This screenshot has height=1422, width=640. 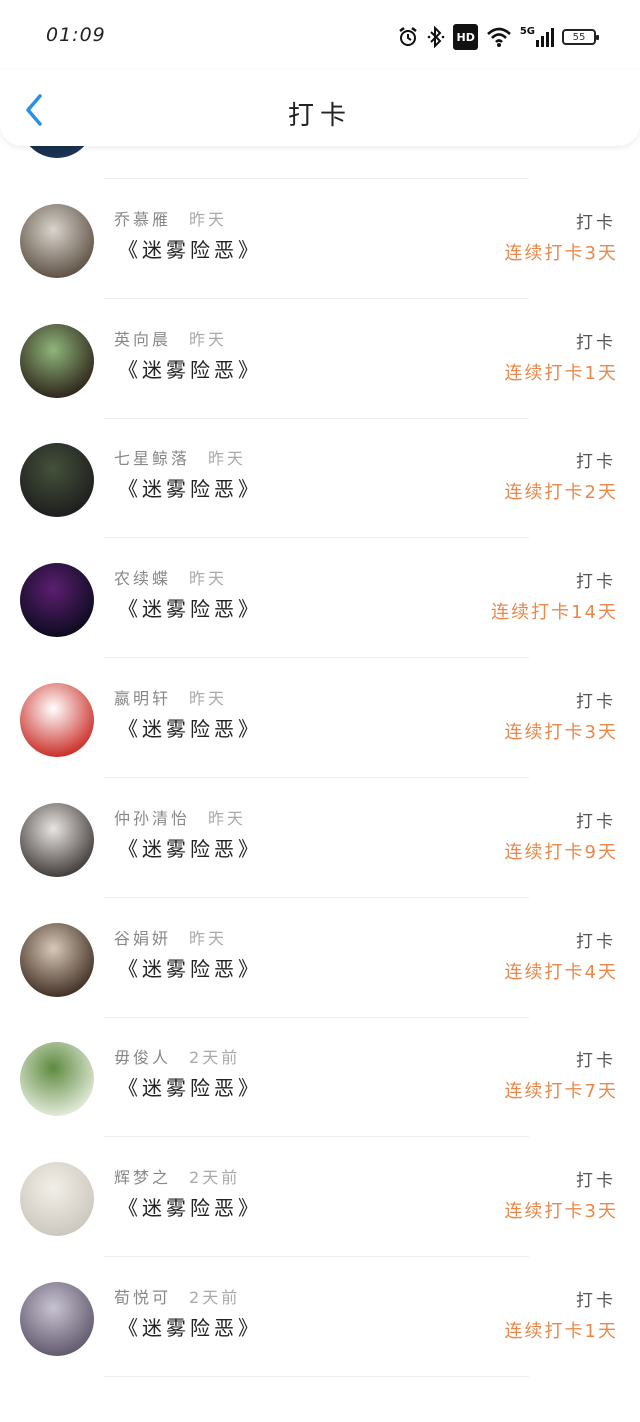 I want to click on user-name: 嬴明轩, so click(x=142, y=698).